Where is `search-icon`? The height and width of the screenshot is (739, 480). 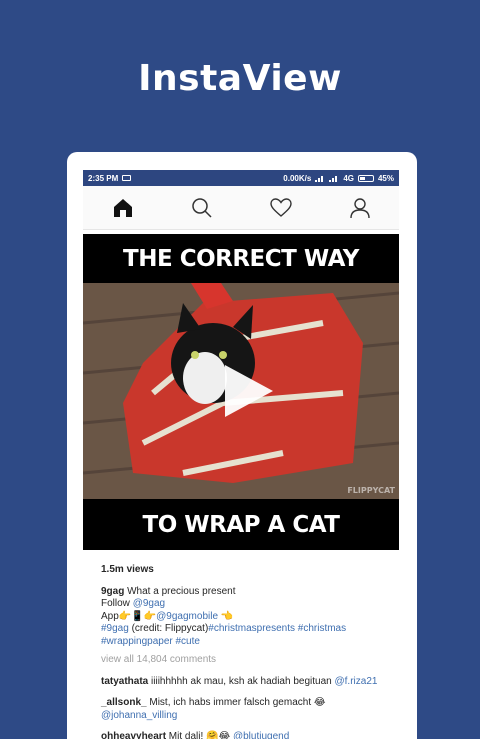 search-icon is located at coordinates (201, 207).